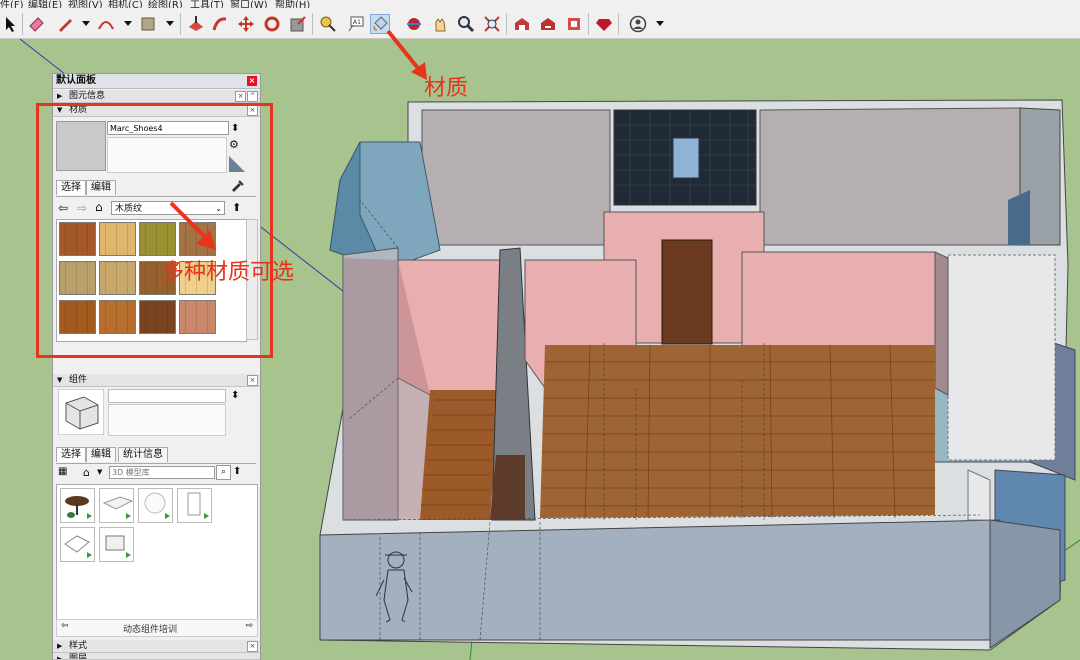 Image resolution: width=1080 pixels, height=660 pixels. What do you see at coordinates (196, 24) in the screenshot?
I see `push-pull-icon` at bounding box center [196, 24].